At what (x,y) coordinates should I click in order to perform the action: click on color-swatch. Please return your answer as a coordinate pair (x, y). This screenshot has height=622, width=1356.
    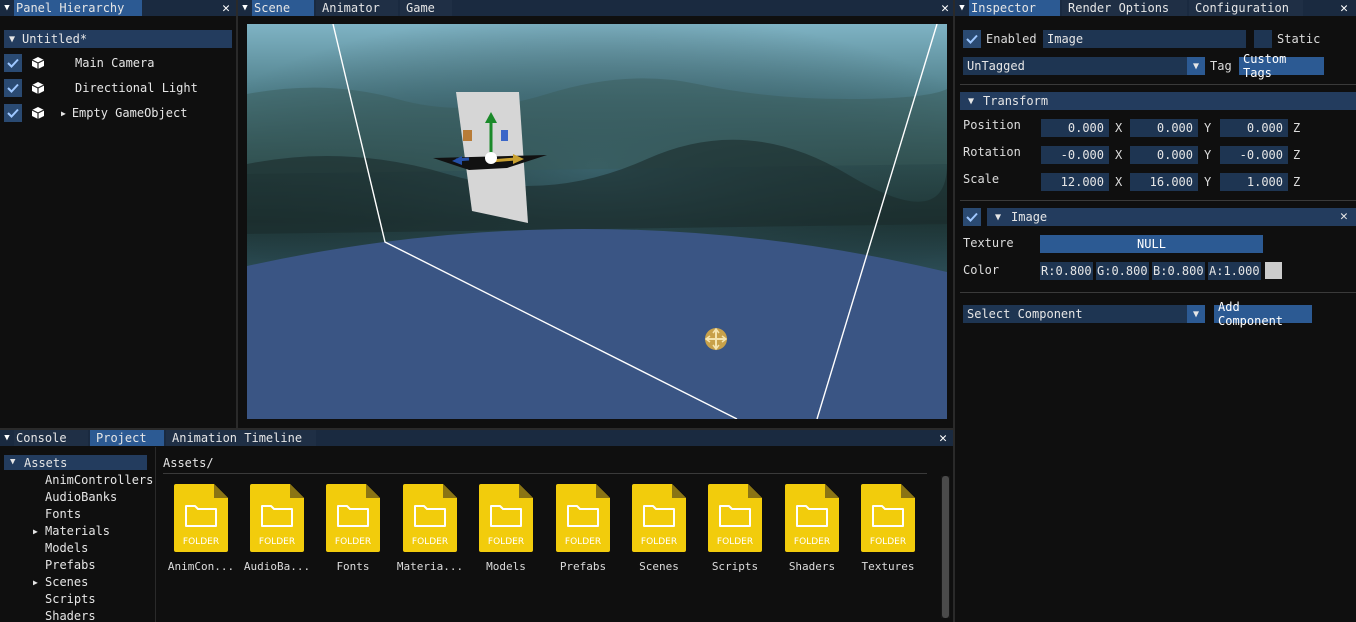
    Looking at the image, I should click on (1273, 270).